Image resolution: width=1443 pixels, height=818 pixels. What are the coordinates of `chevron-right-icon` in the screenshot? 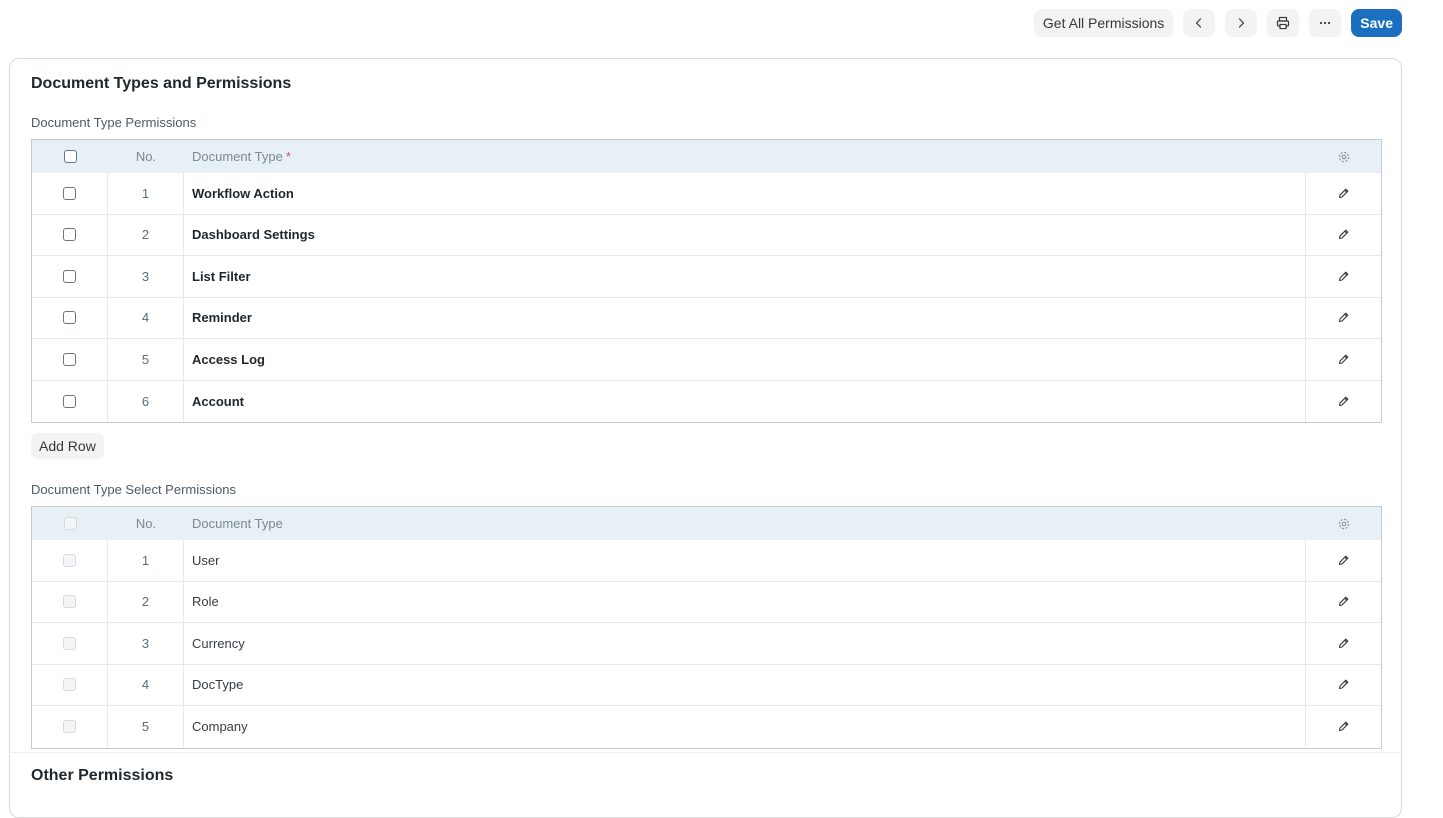 It's located at (1242, 23).